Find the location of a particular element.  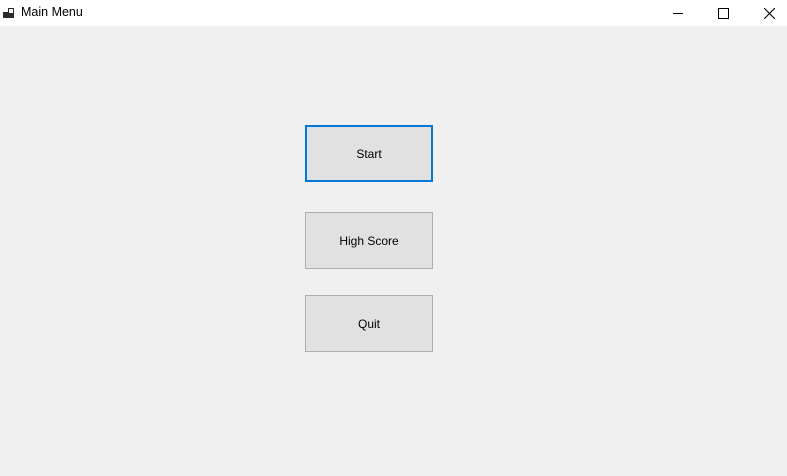

maximize-icon is located at coordinates (723, 13).